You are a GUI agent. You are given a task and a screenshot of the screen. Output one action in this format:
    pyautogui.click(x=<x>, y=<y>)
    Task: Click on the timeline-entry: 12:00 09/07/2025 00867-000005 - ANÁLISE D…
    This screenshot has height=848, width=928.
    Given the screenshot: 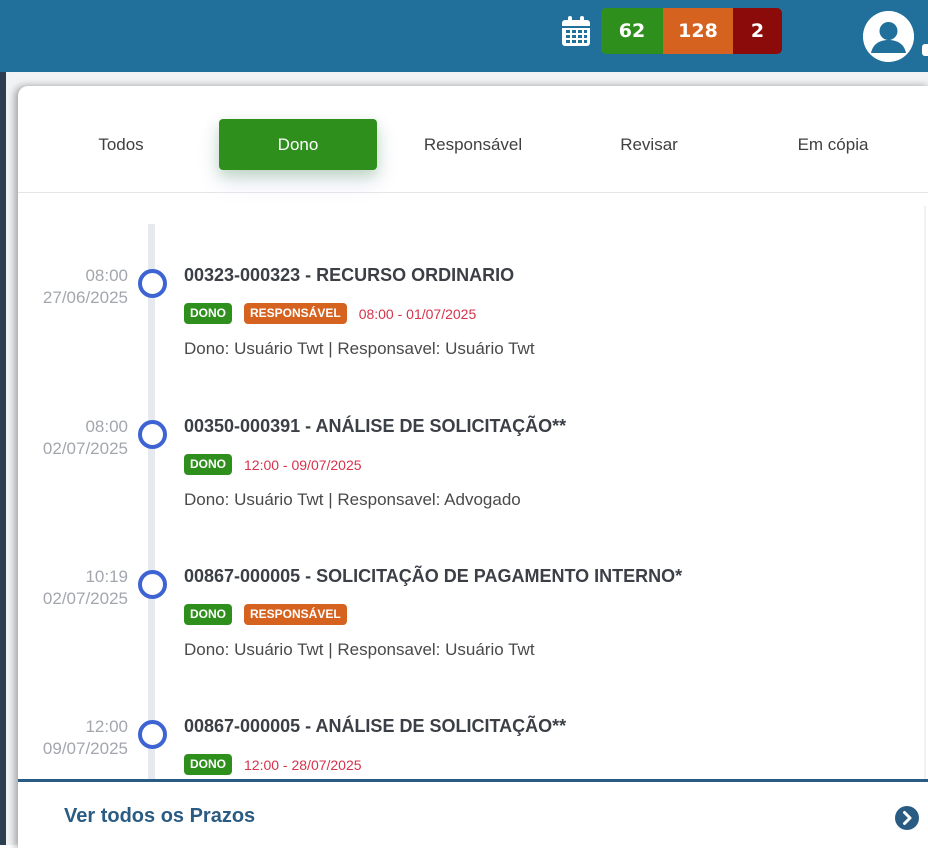 What is the action you would take?
    pyautogui.click(x=473, y=718)
    